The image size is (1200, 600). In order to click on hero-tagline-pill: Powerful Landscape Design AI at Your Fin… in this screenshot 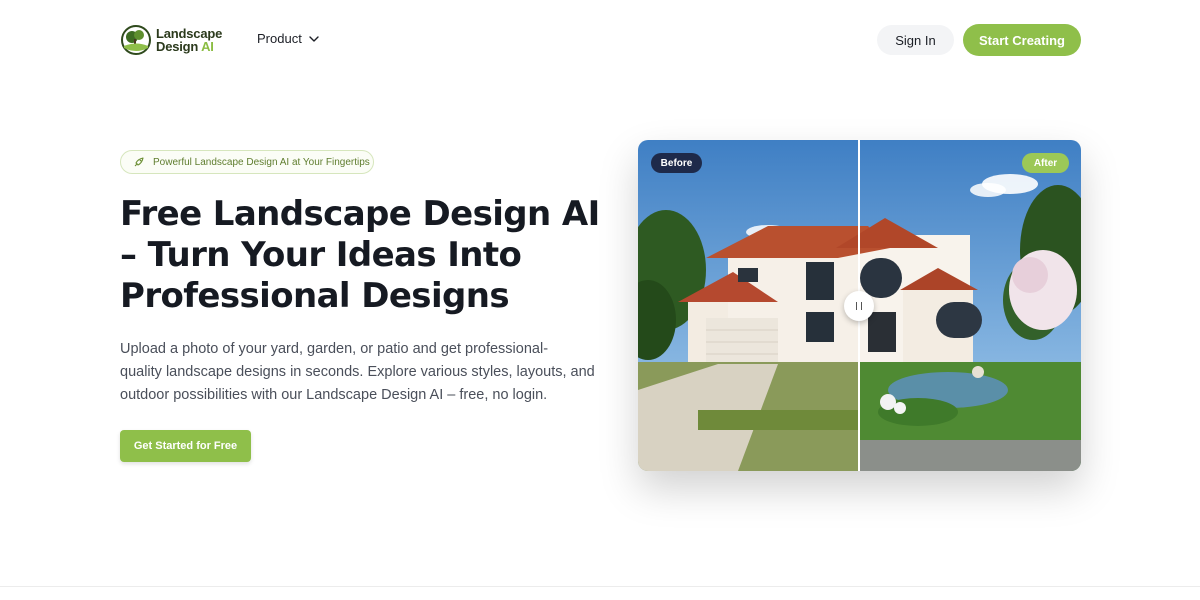, I will do `click(247, 162)`.